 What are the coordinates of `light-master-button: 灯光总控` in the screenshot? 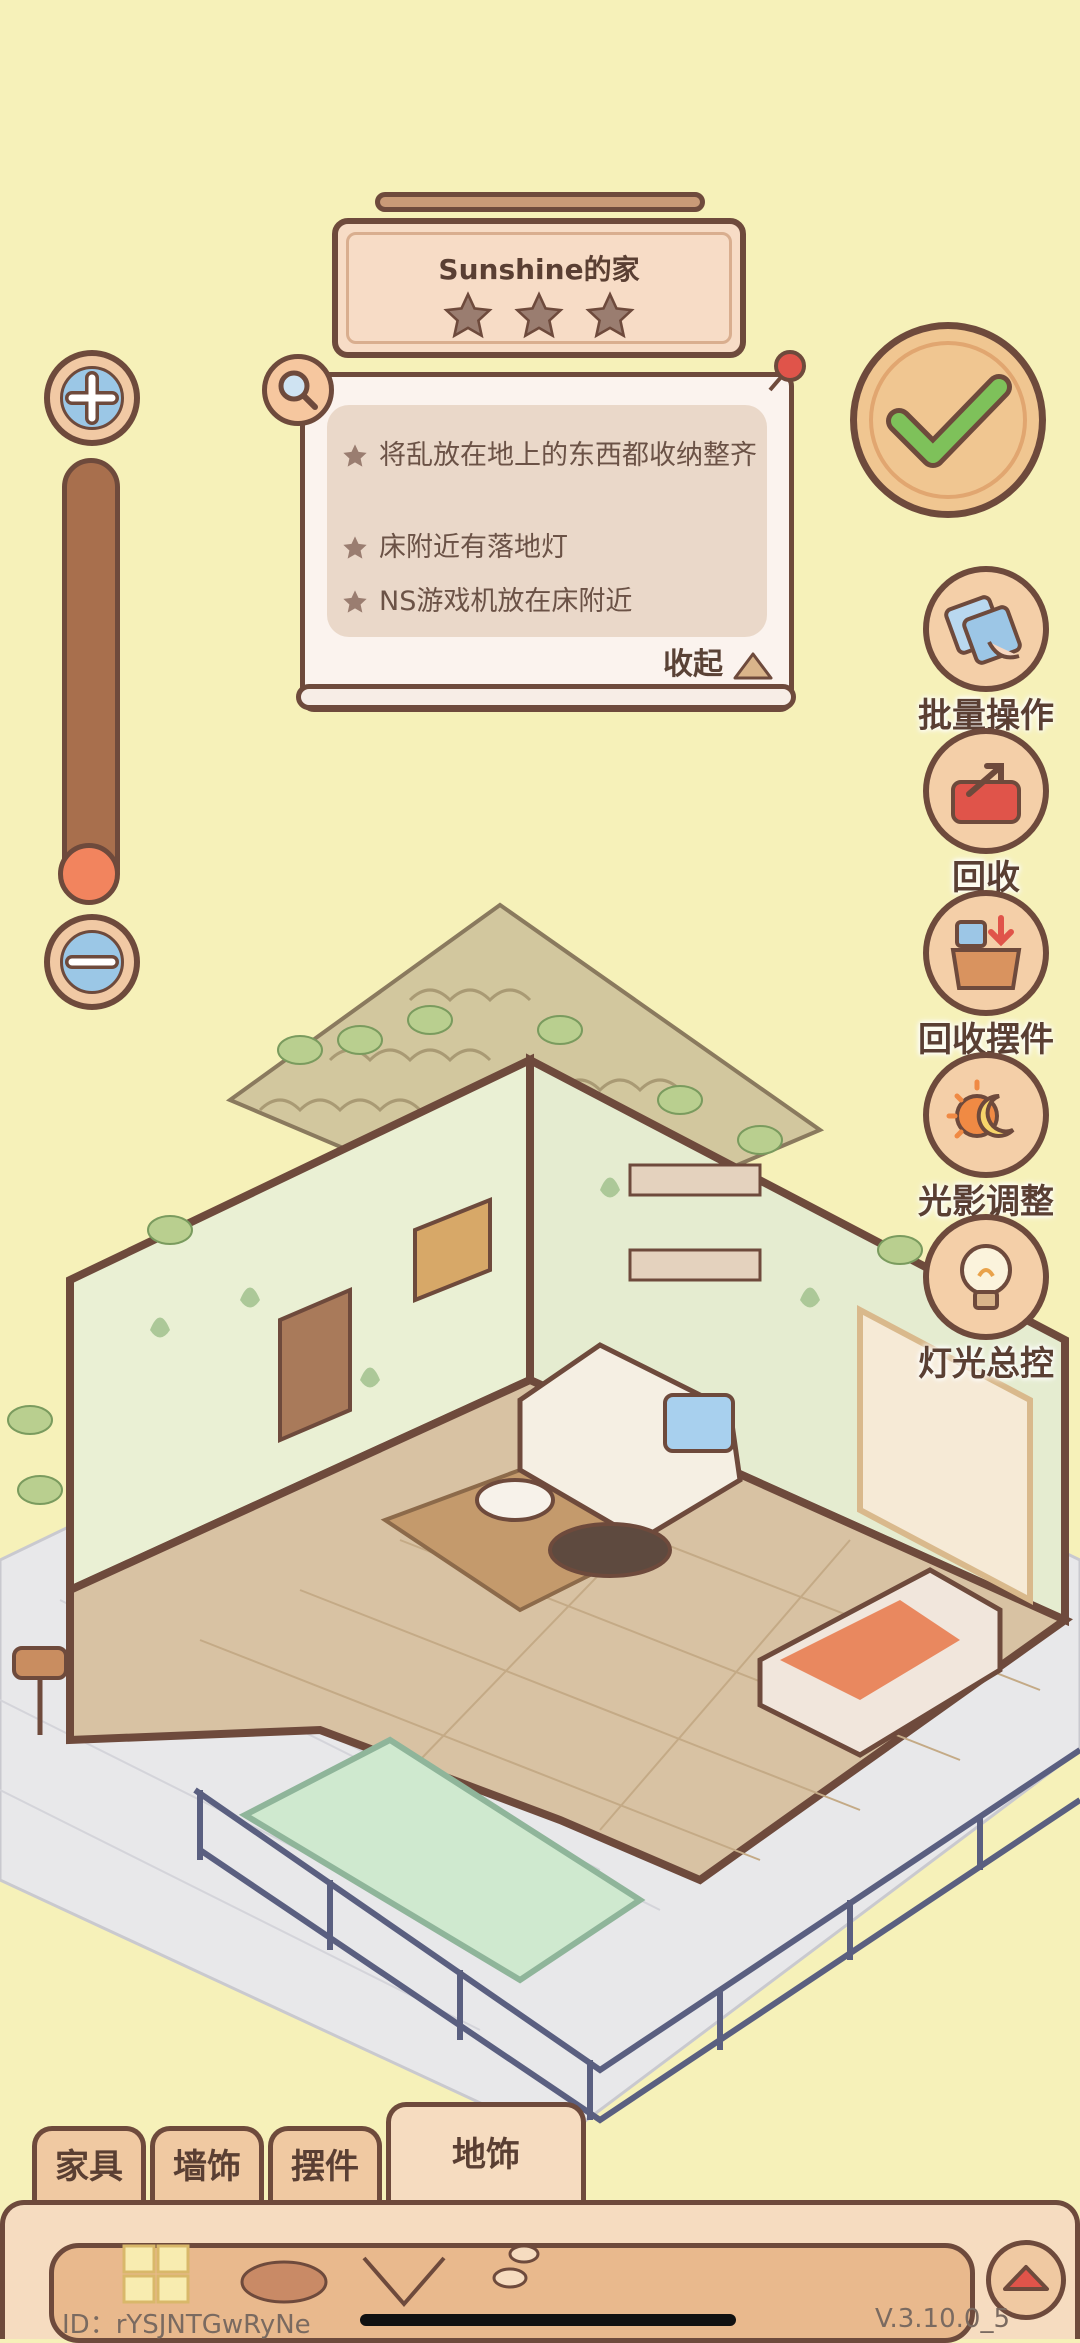 It's located at (986, 1299).